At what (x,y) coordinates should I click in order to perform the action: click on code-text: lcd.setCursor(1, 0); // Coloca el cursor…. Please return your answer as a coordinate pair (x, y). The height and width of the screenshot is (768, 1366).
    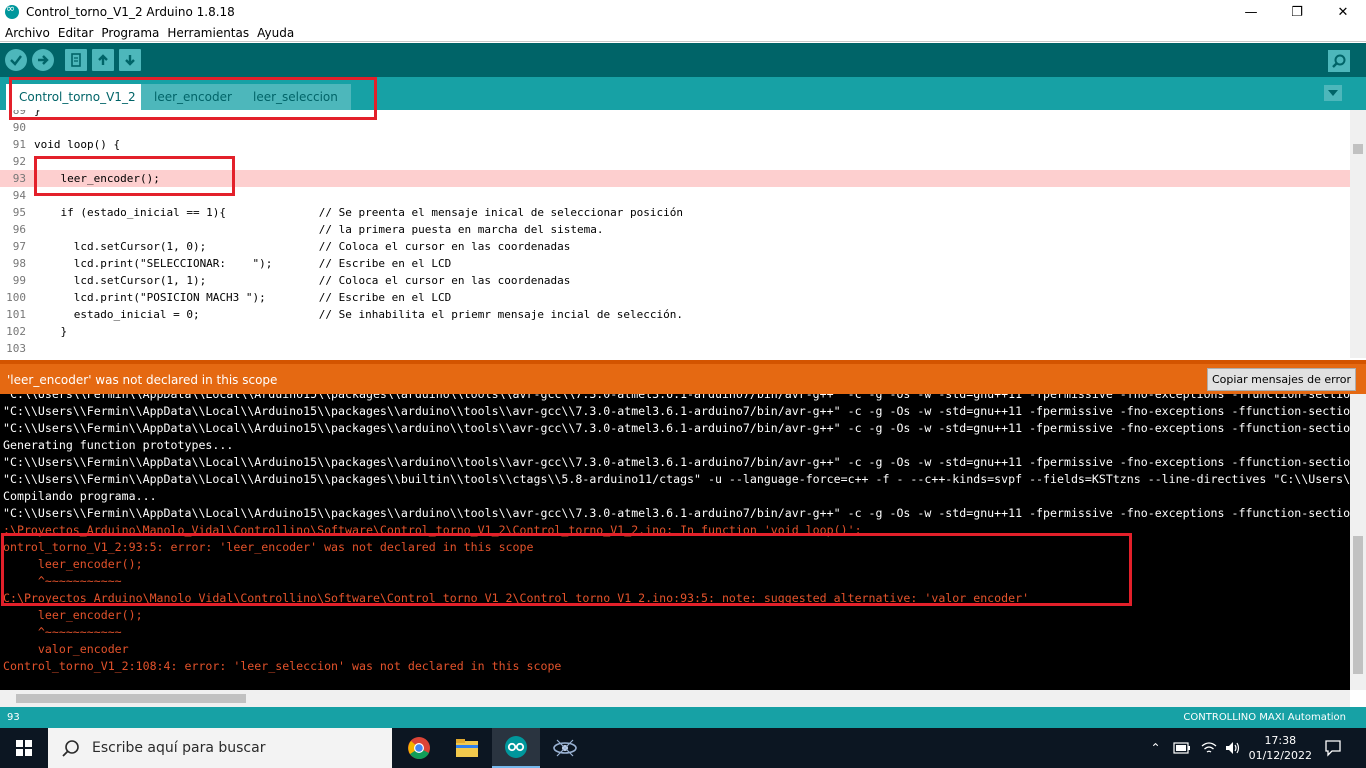
    Looking at the image, I should click on (302, 246).